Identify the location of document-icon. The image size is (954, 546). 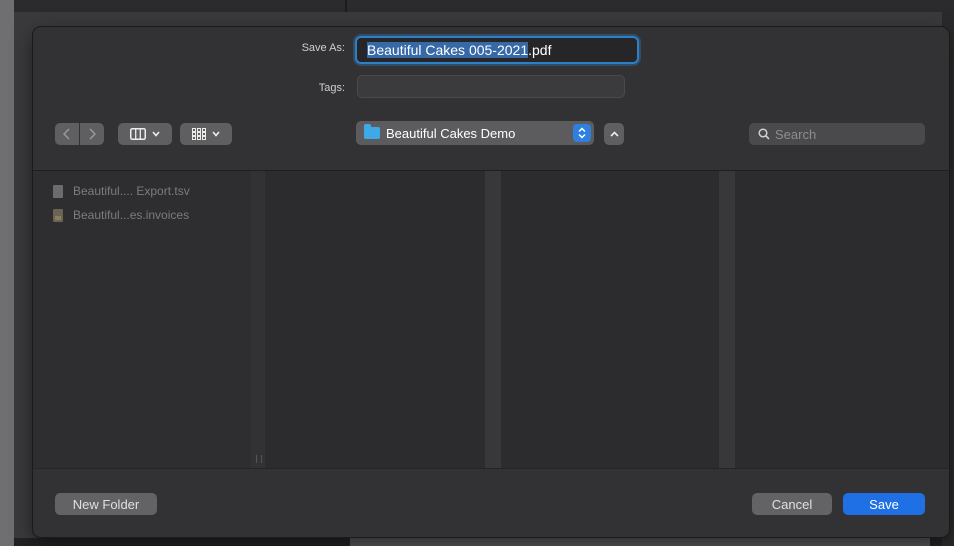
(58, 191).